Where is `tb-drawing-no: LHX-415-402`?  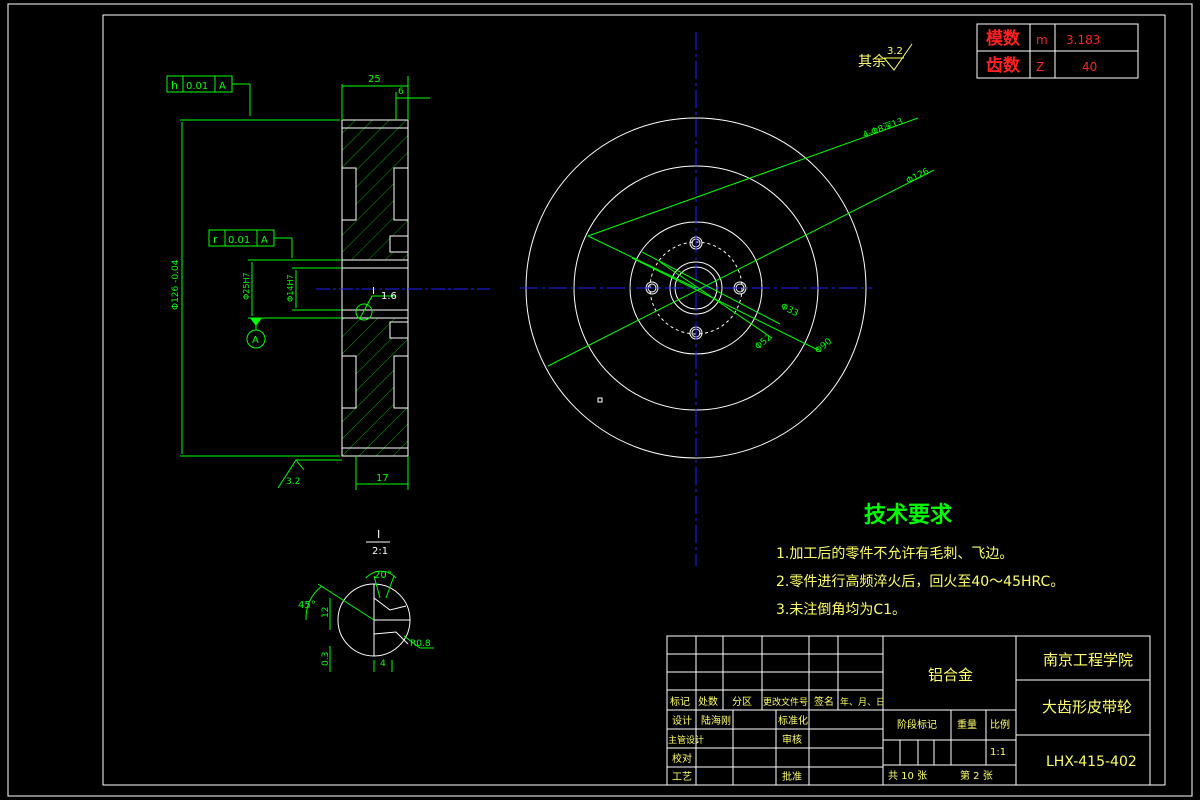 tb-drawing-no: LHX-415-402 is located at coordinates (1091, 762).